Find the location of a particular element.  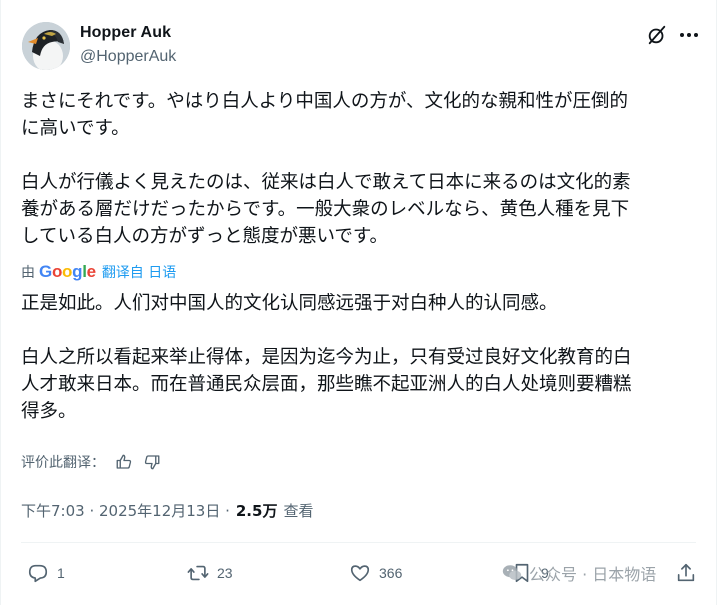

share-icon is located at coordinates (686, 572).